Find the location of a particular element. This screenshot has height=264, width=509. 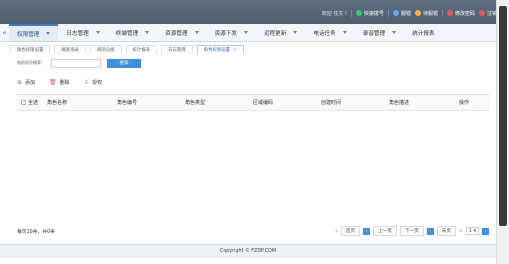

add-button: ⊕ 添加 is located at coordinates (26, 82).